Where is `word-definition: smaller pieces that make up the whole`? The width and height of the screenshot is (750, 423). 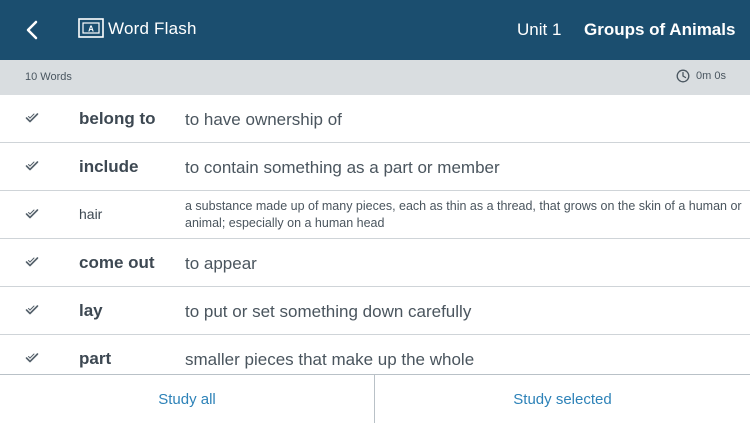 word-definition: smaller pieces that make up the whole is located at coordinates (330, 359).